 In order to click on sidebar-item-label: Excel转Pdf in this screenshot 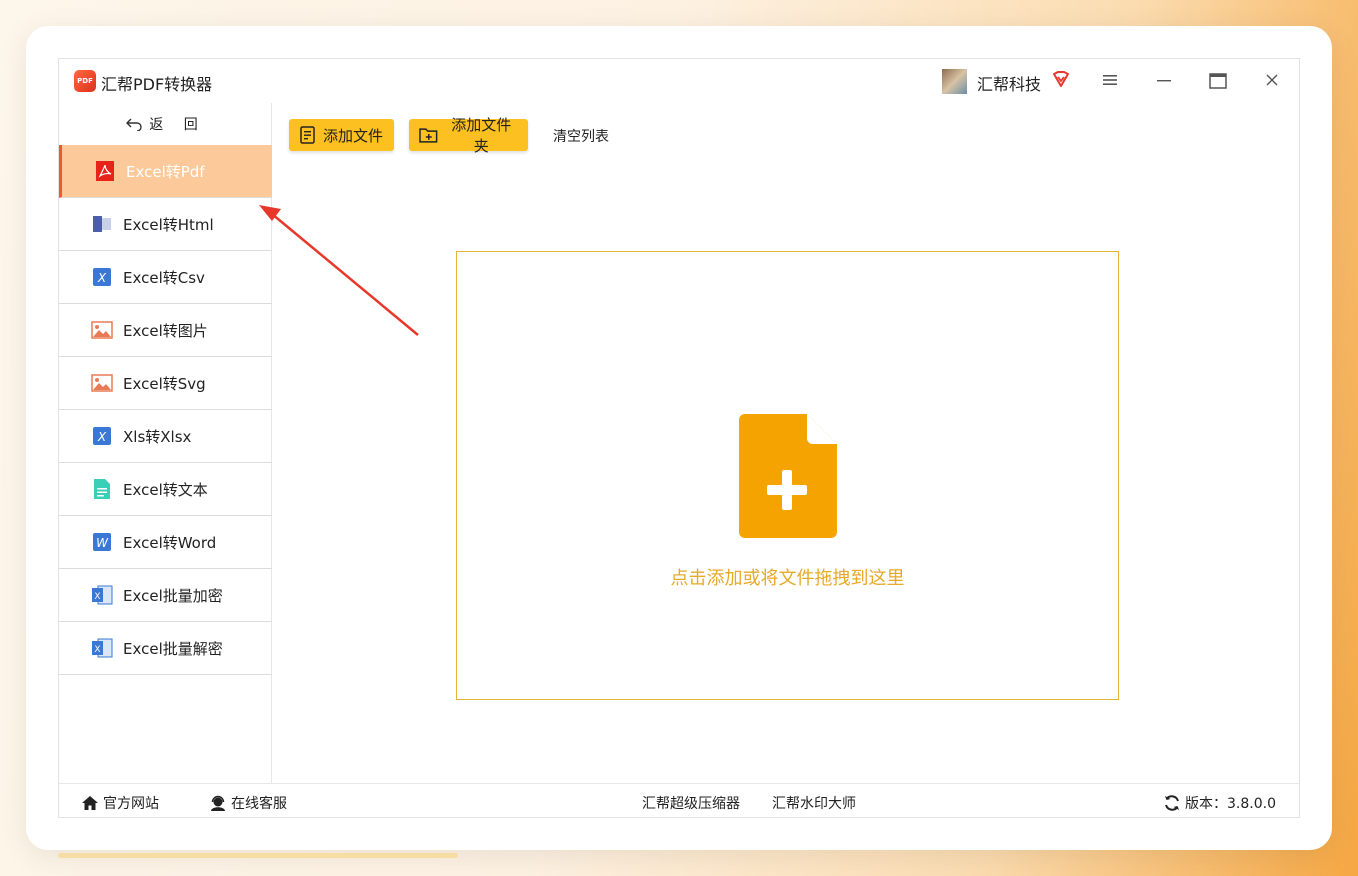, I will do `click(165, 172)`.